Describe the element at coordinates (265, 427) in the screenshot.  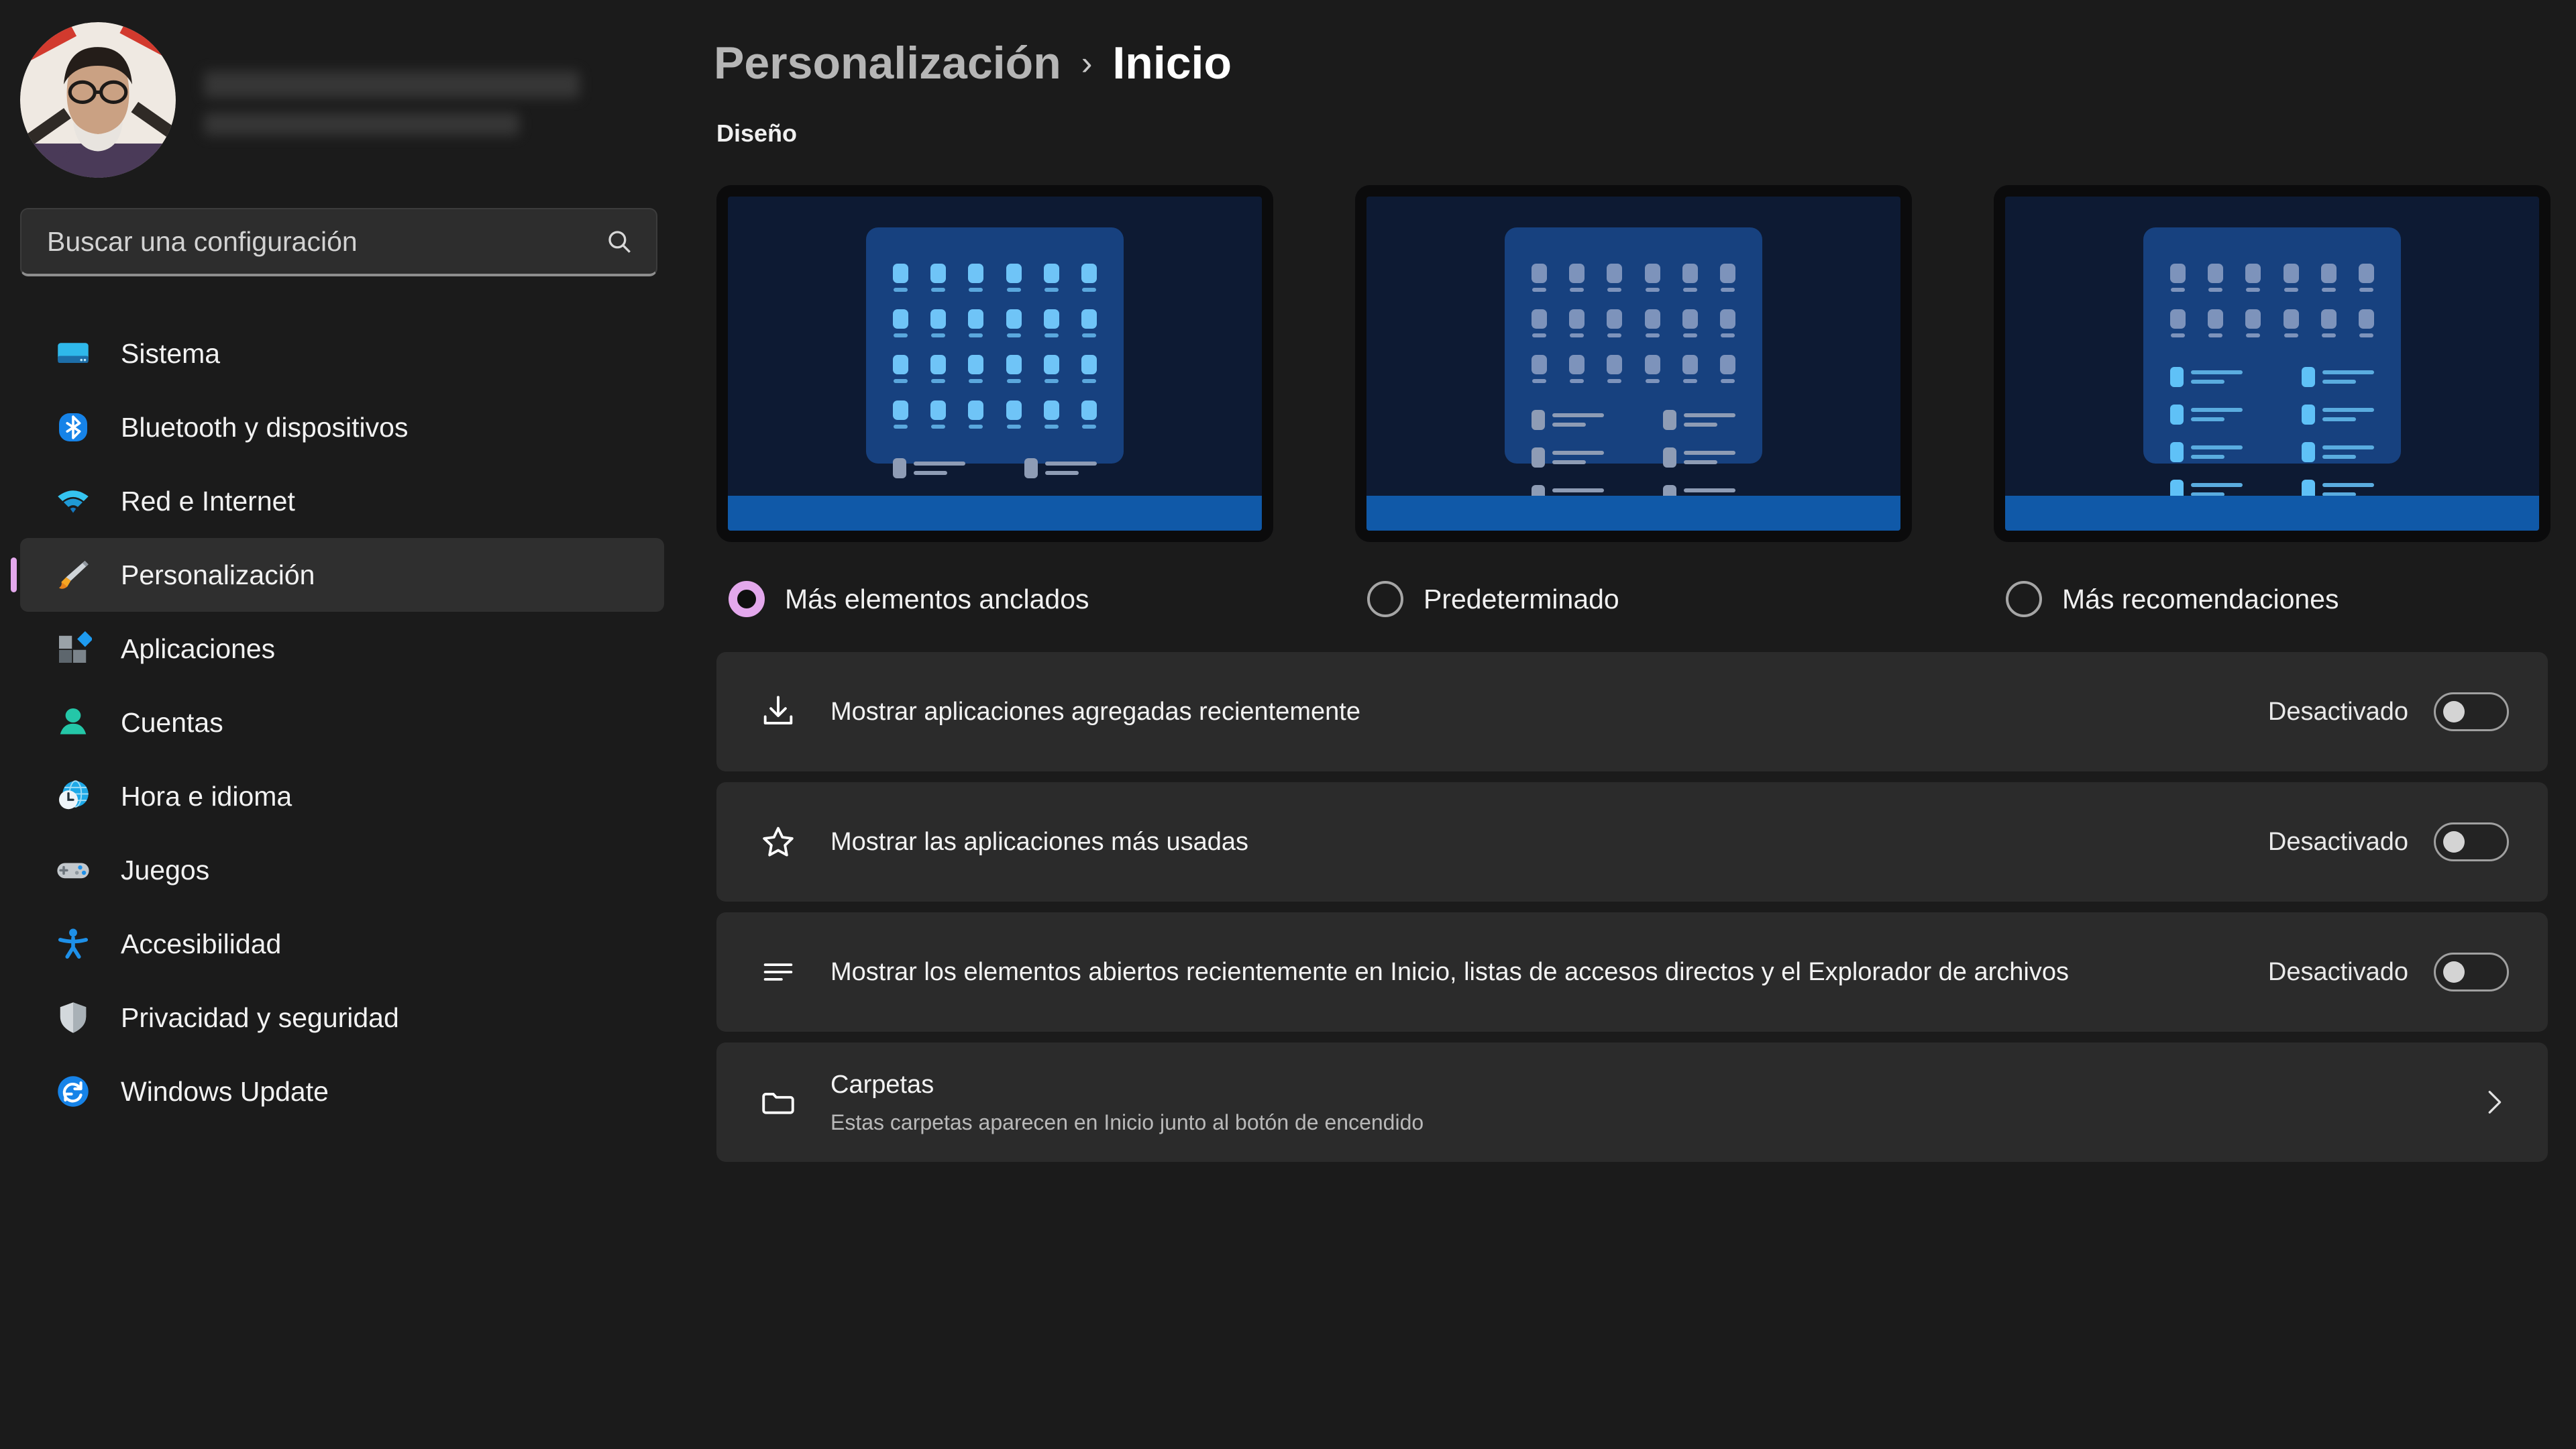
I see `sidebar-item-label: Bluetooth y dispositivos` at that location.